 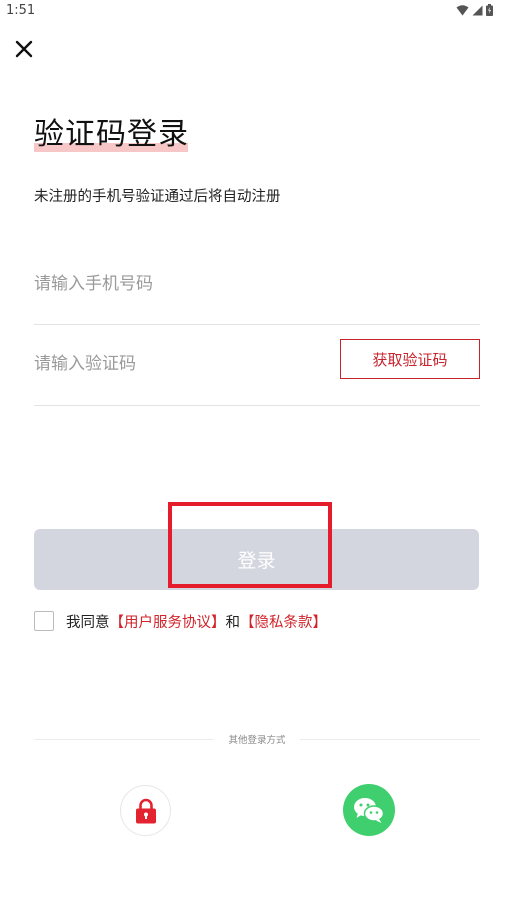 I want to click on lock-icon, so click(x=145, y=810).